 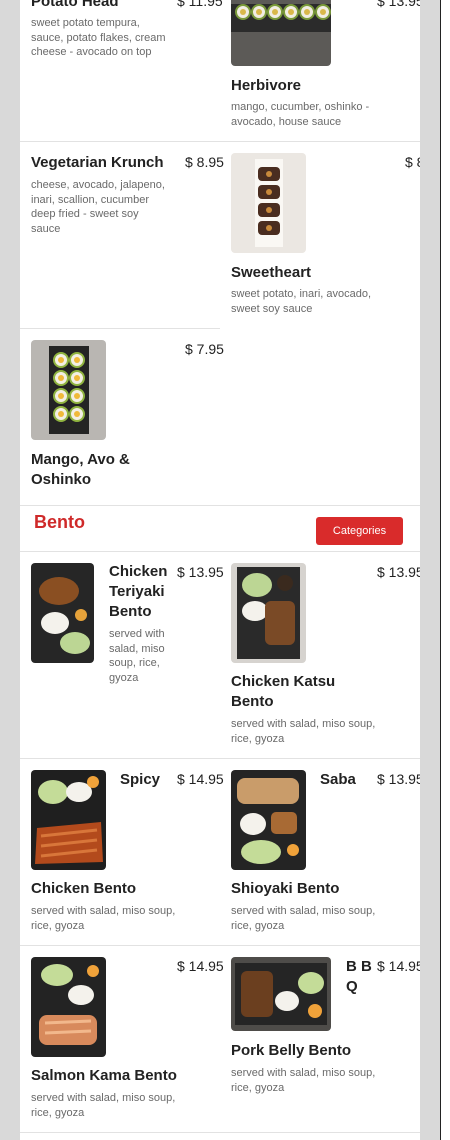 I want to click on item-name-bottom: Chicken Bento, so click(x=84, y=888).